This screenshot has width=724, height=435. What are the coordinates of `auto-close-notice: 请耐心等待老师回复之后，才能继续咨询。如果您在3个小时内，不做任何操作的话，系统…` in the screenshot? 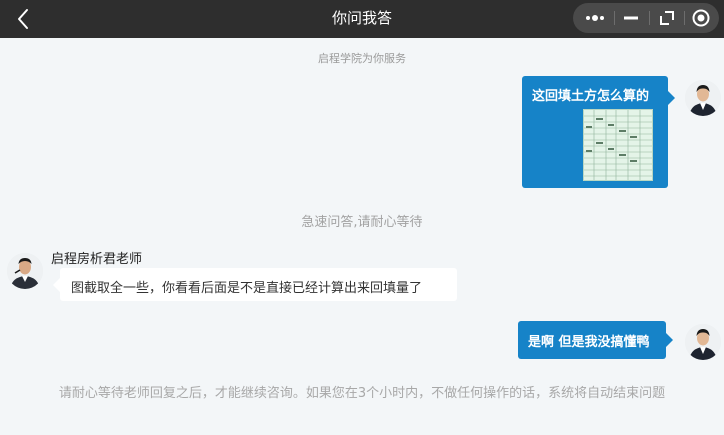 It's located at (362, 393).